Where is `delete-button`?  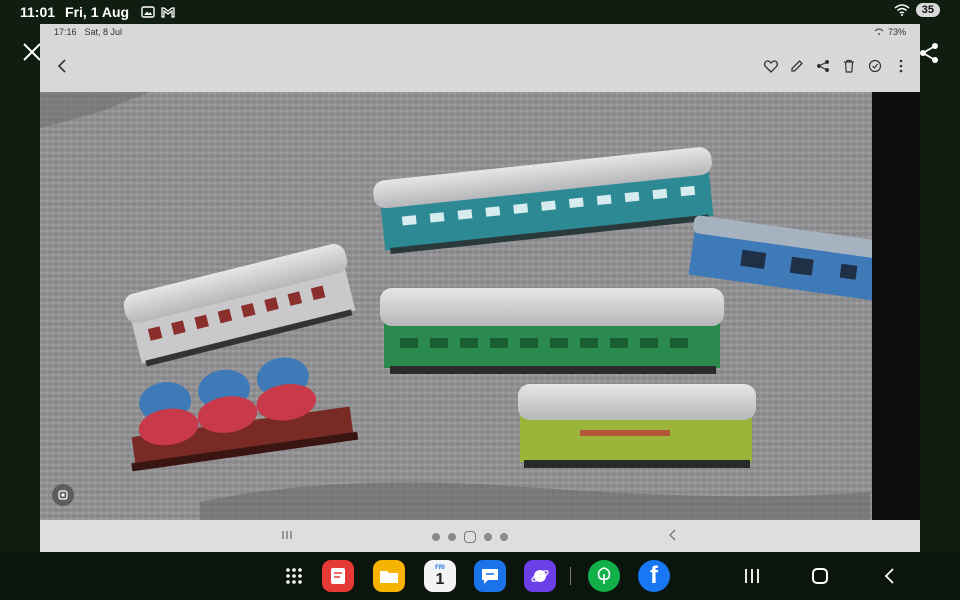 delete-button is located at coordinates (849, 66).